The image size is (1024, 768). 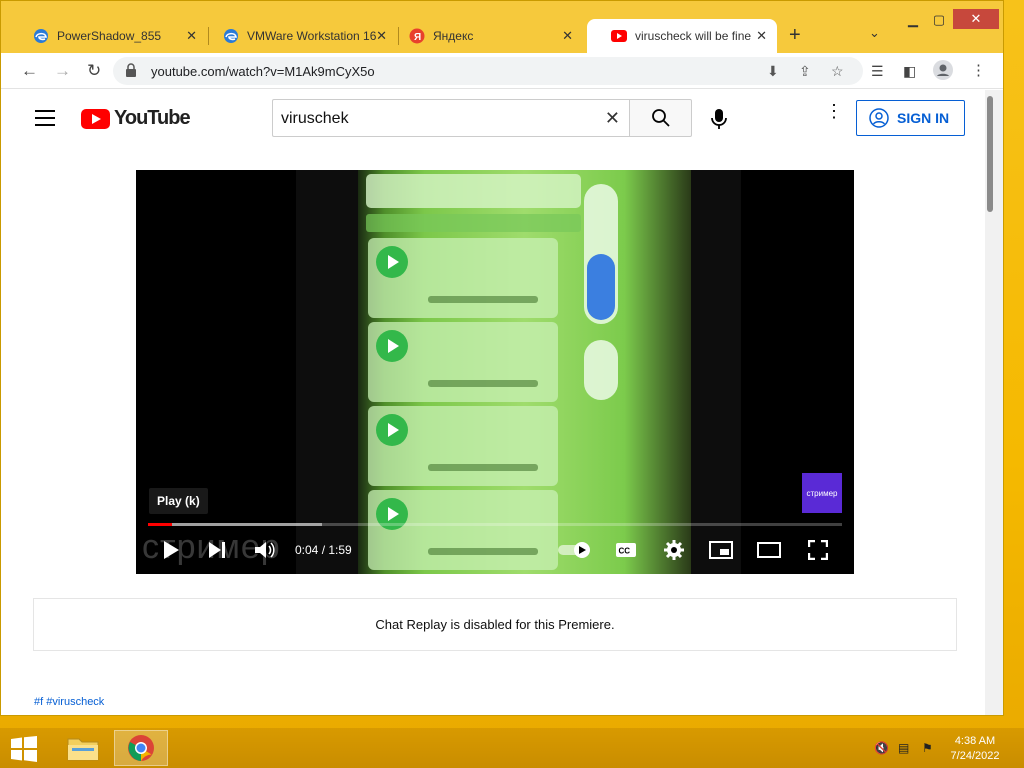 What do you see at coordinates (601, 370) in the screenshot?
I see `reaction-widget` at bounding box center [601, 370].